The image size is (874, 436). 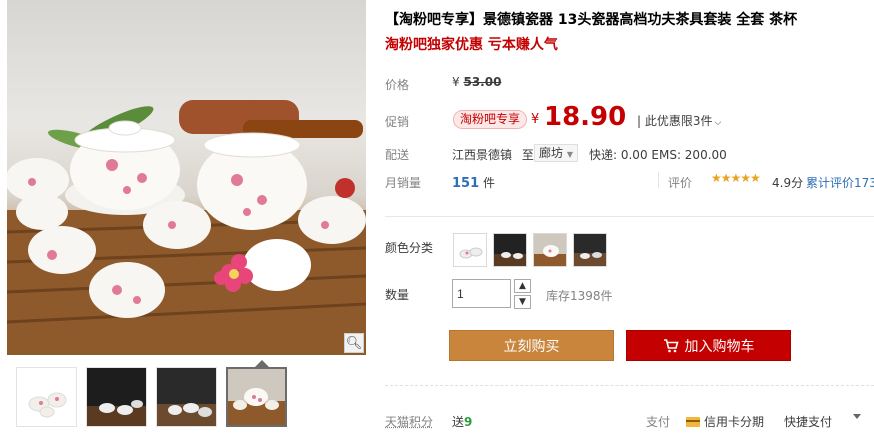 I want to click on thumbnail-4-selected, so click(x=256, y=397).